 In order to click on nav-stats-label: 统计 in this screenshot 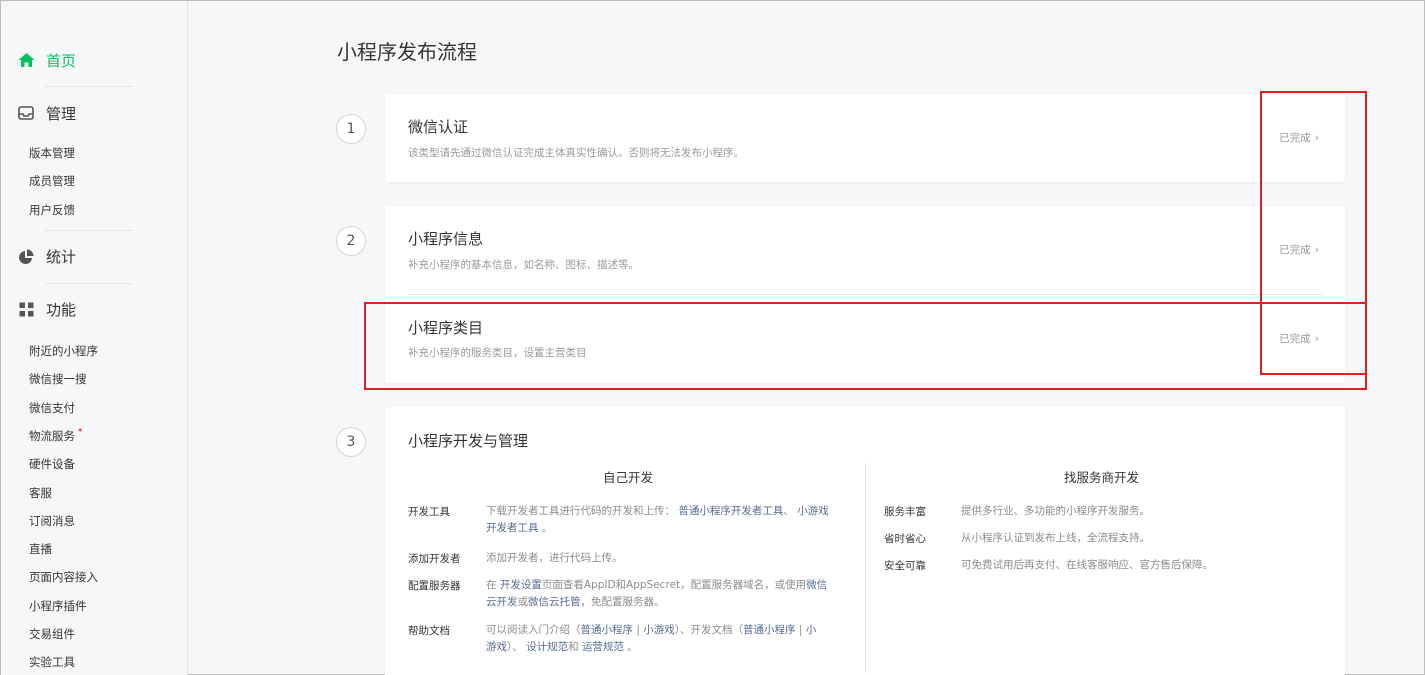, I will do `click(61, 257)`.